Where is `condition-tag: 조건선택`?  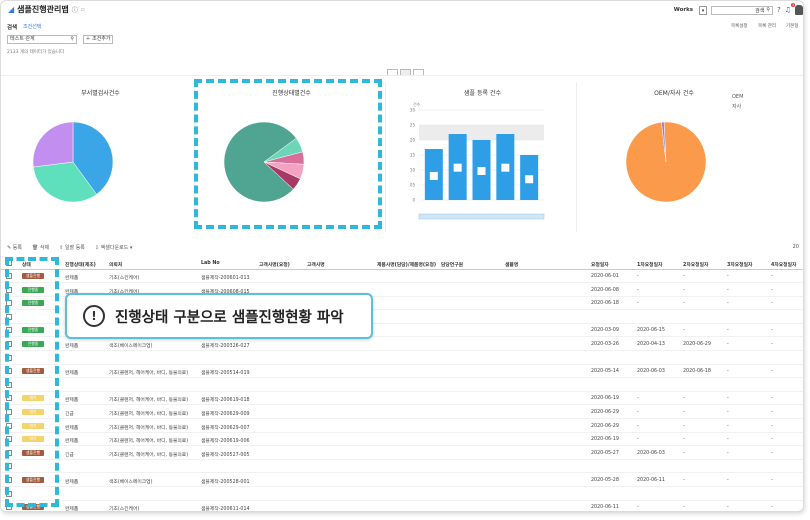 condition-tag: 조건선택 is located at coordinates (32, 26).